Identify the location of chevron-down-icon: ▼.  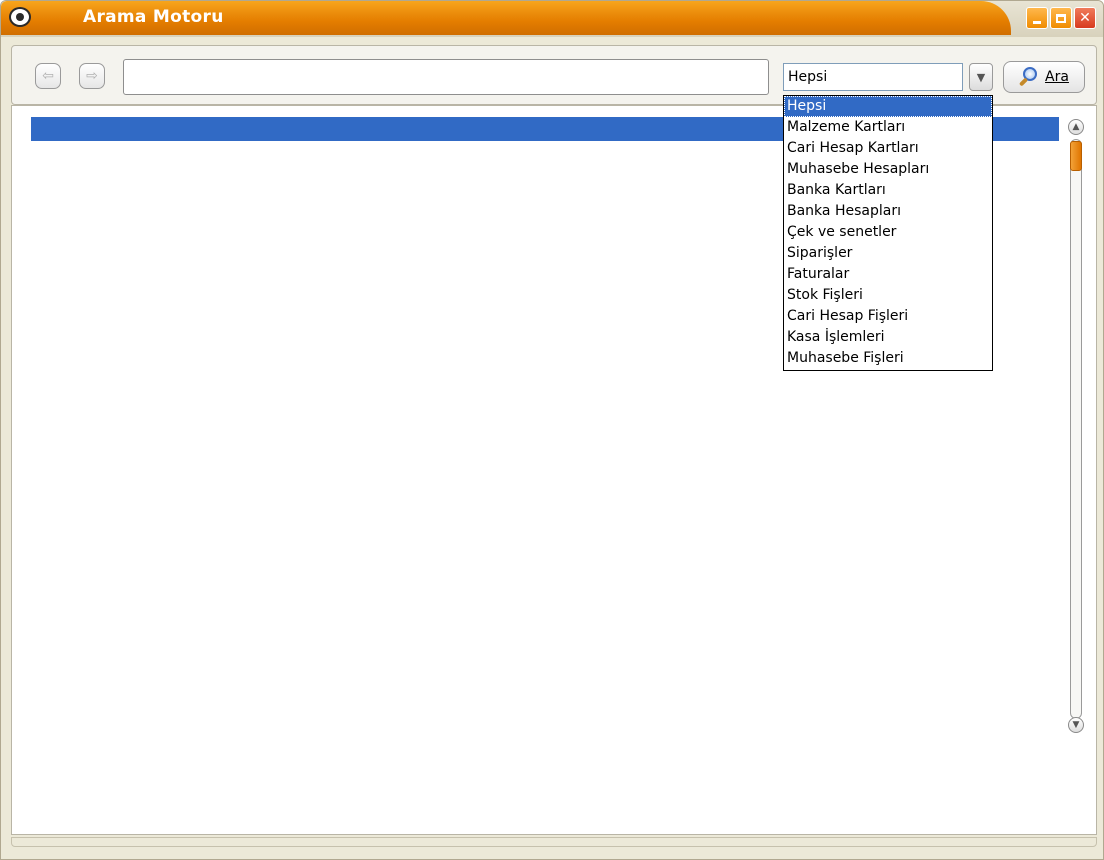
(981, 77).